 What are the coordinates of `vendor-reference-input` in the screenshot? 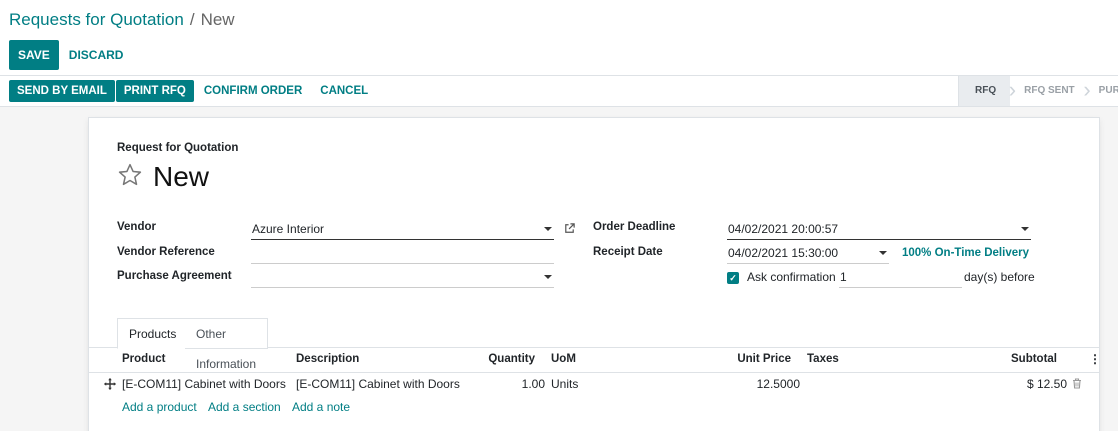 It's located at (402, 253).